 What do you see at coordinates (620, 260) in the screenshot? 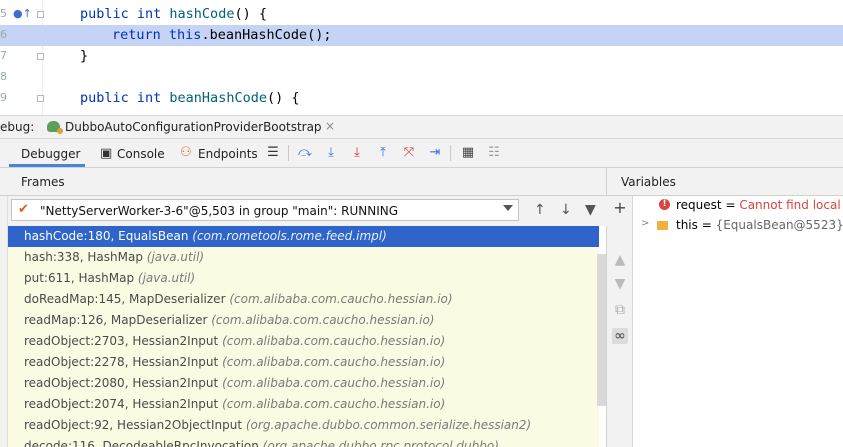
I see `move-up-icon: ▲` at bounding box center [620, 260].